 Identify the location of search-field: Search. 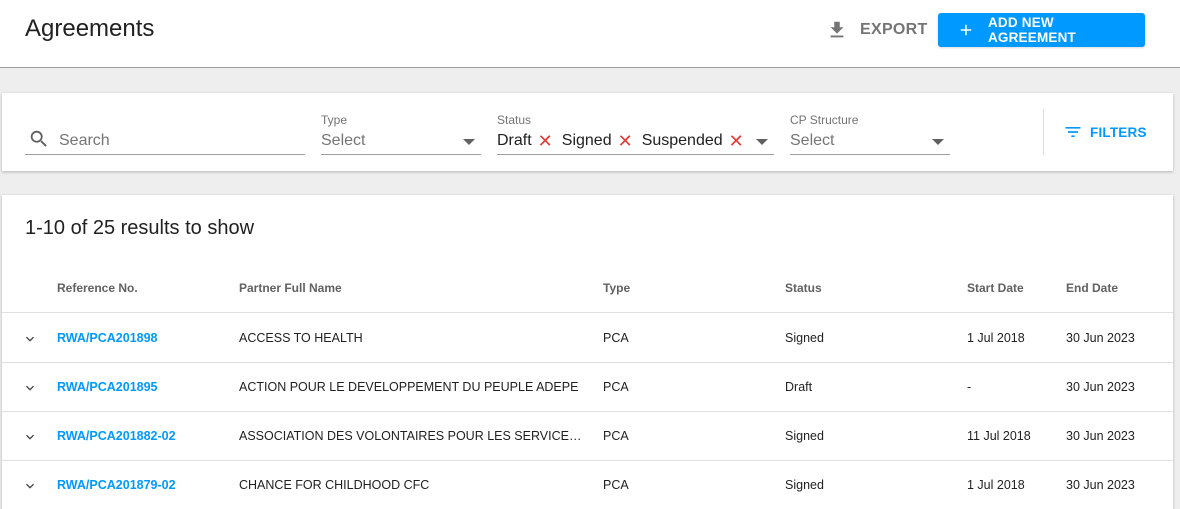
(165, 132).